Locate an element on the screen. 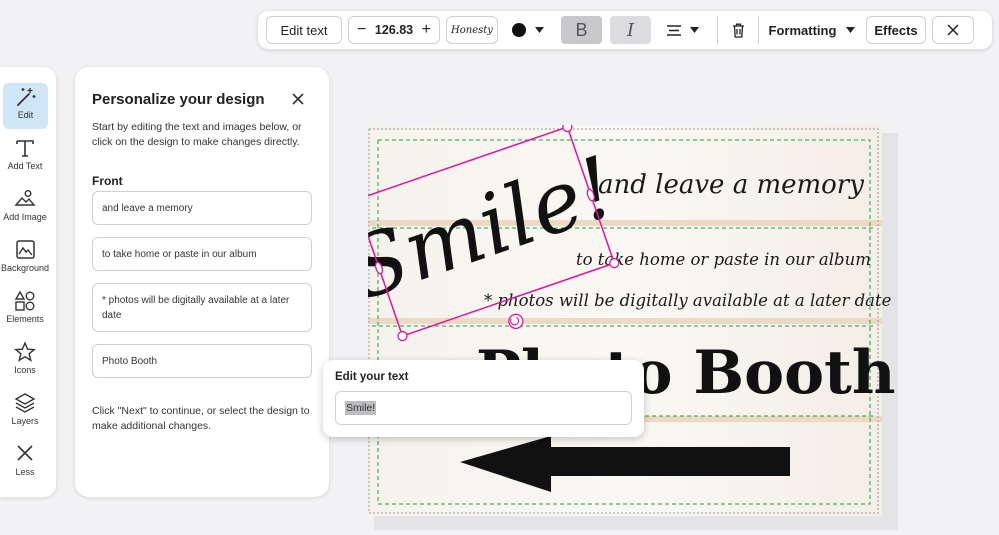  font-size-value: 126.83 is located at coordinates (394, 30).